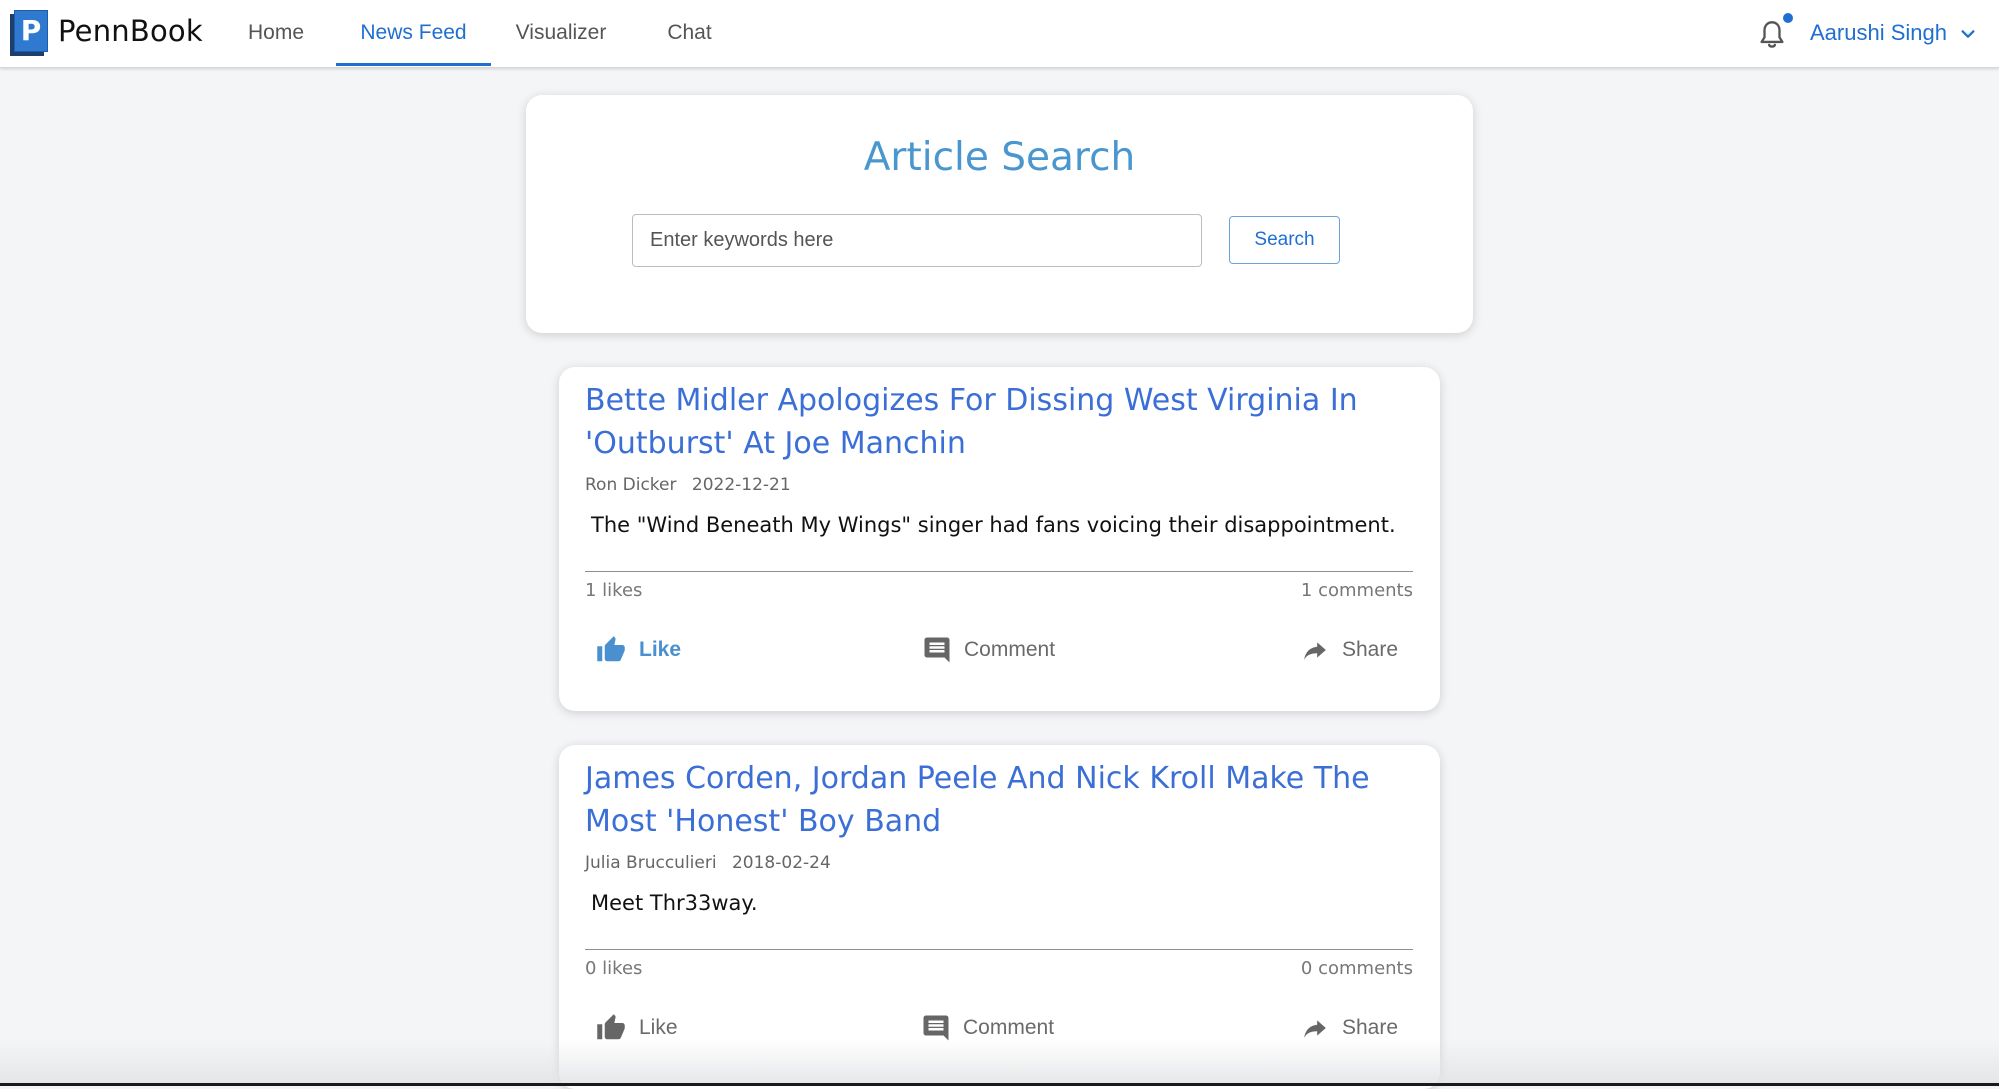 This screenshot has width=1999, height=1089. What do you see at coordinates (614, 968) in the screenshot?
I see `likes-count: 0 likes` at bounding box center [614, 968].